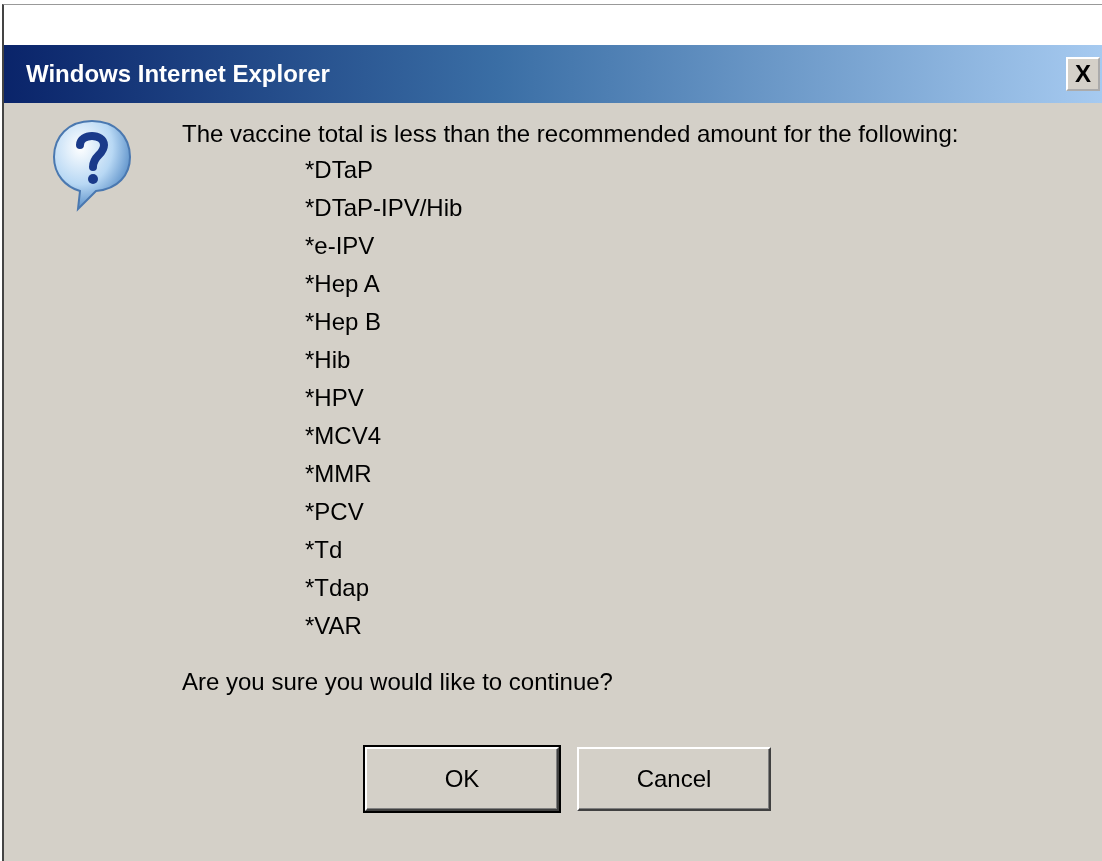 Image resolution: width=1102 pixels, height=861 pixels. Describe the element at coordinates (462, 779) in the screenshot. I see `ok-button: OK` at that location.